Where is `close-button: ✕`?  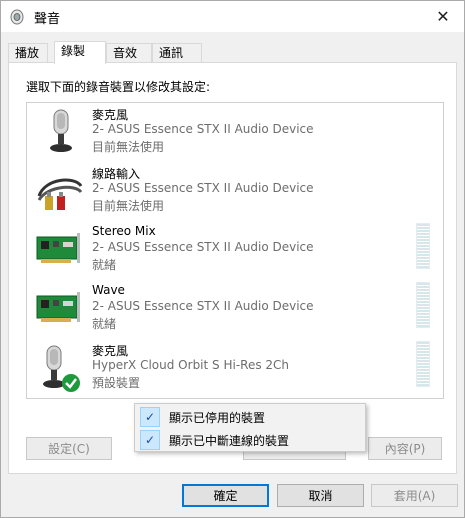 close-button: ✕ is located at coordinates (443, 16).